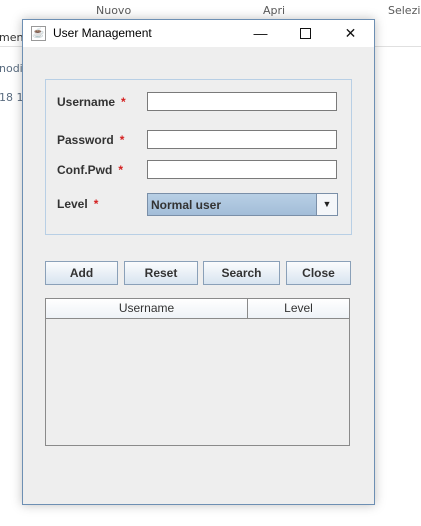 The width and height of the screenshot is (421, 526). I want to click on reset-button: Reset, so click(161, 273).